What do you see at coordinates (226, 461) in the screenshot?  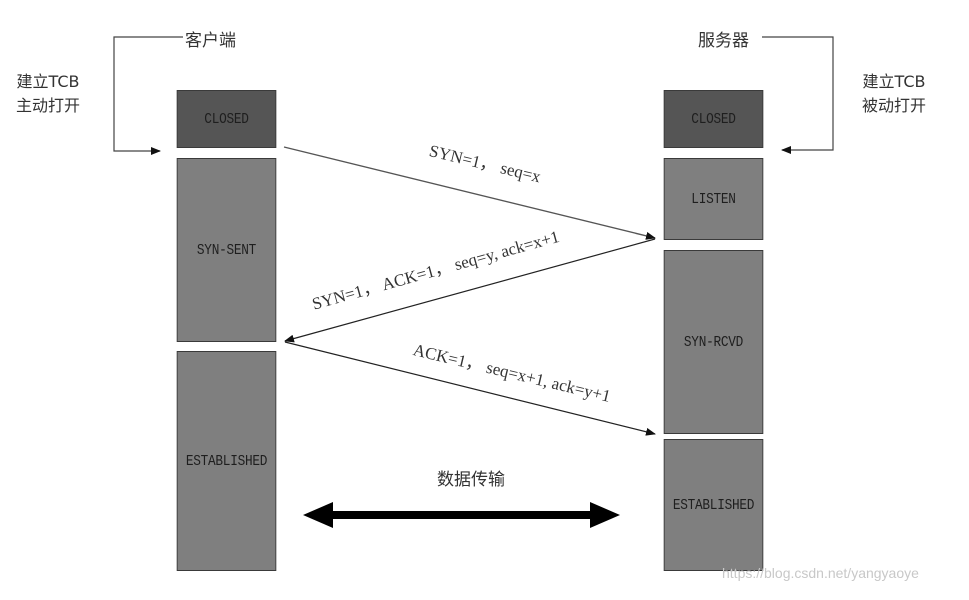 I see `client-state-established: ESTABLISHED` at bounding box center [226, 461].